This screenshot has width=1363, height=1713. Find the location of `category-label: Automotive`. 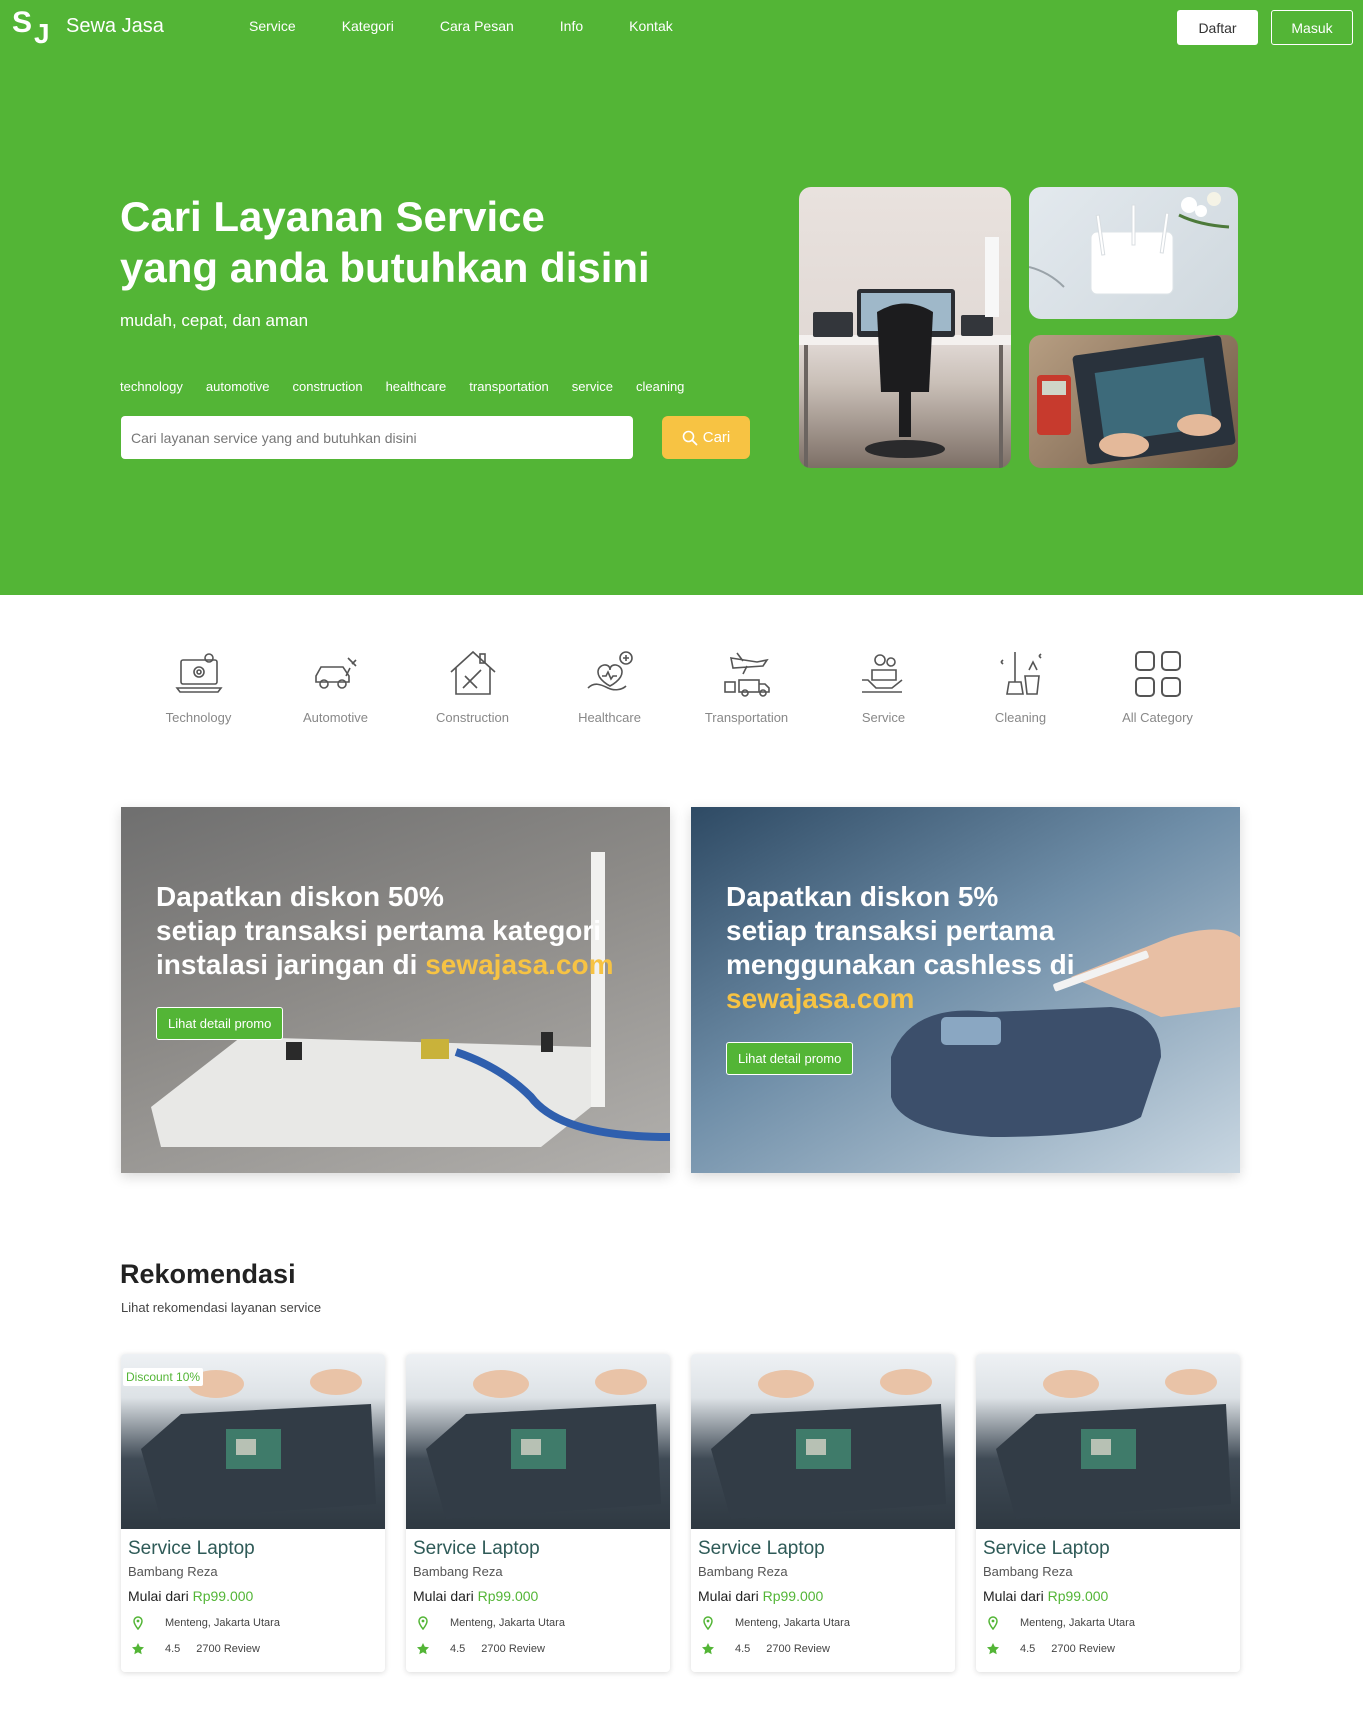

category-label: Automotive is located at coordinates (335, 717).